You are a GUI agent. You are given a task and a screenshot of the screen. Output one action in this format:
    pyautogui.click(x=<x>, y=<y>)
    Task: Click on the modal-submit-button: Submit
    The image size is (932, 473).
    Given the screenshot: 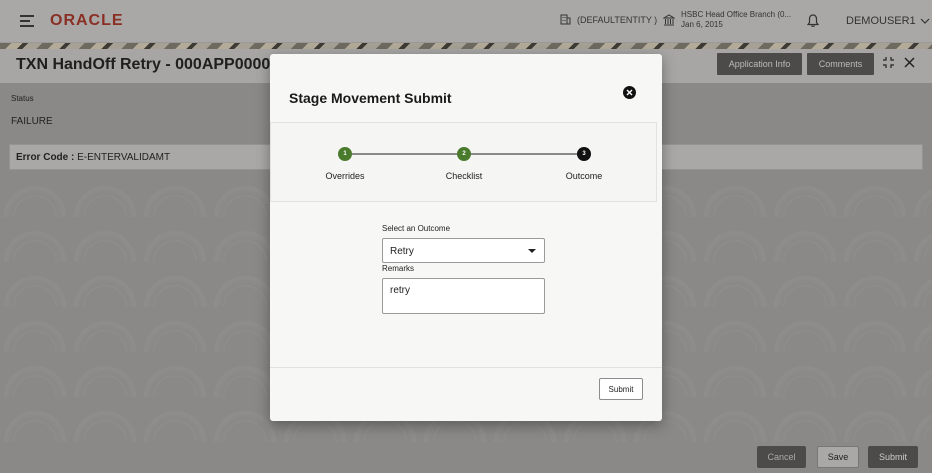 What is the action you would take?
    pyautogui.click(x=621, y=389)
    